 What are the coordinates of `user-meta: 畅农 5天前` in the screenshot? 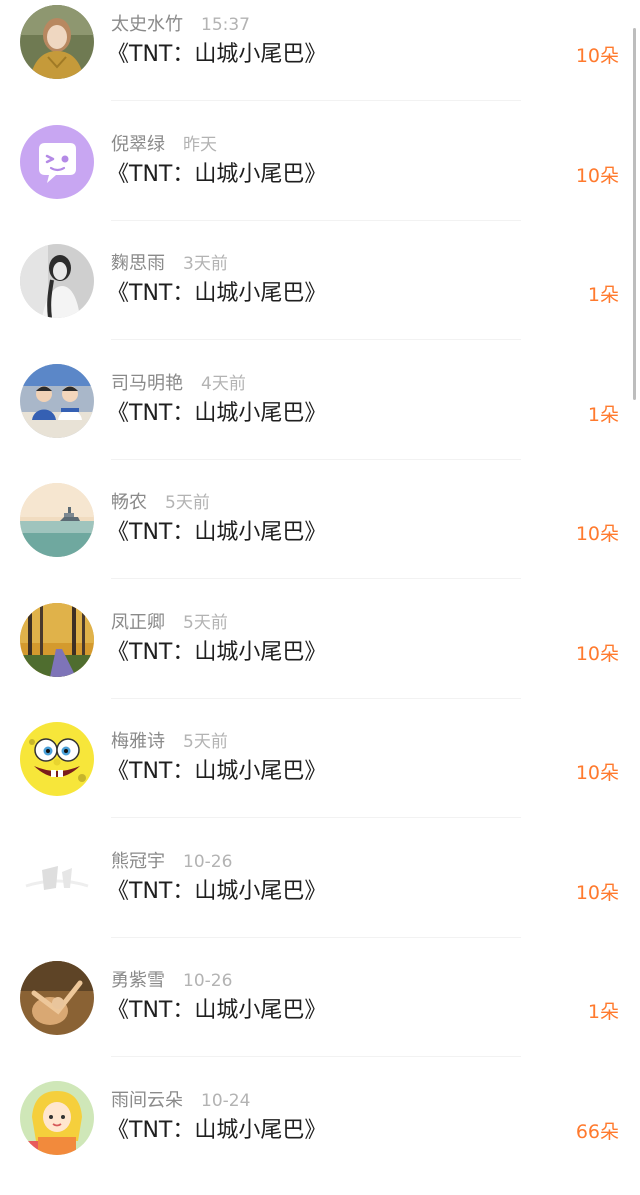 It's located at (160, 503).